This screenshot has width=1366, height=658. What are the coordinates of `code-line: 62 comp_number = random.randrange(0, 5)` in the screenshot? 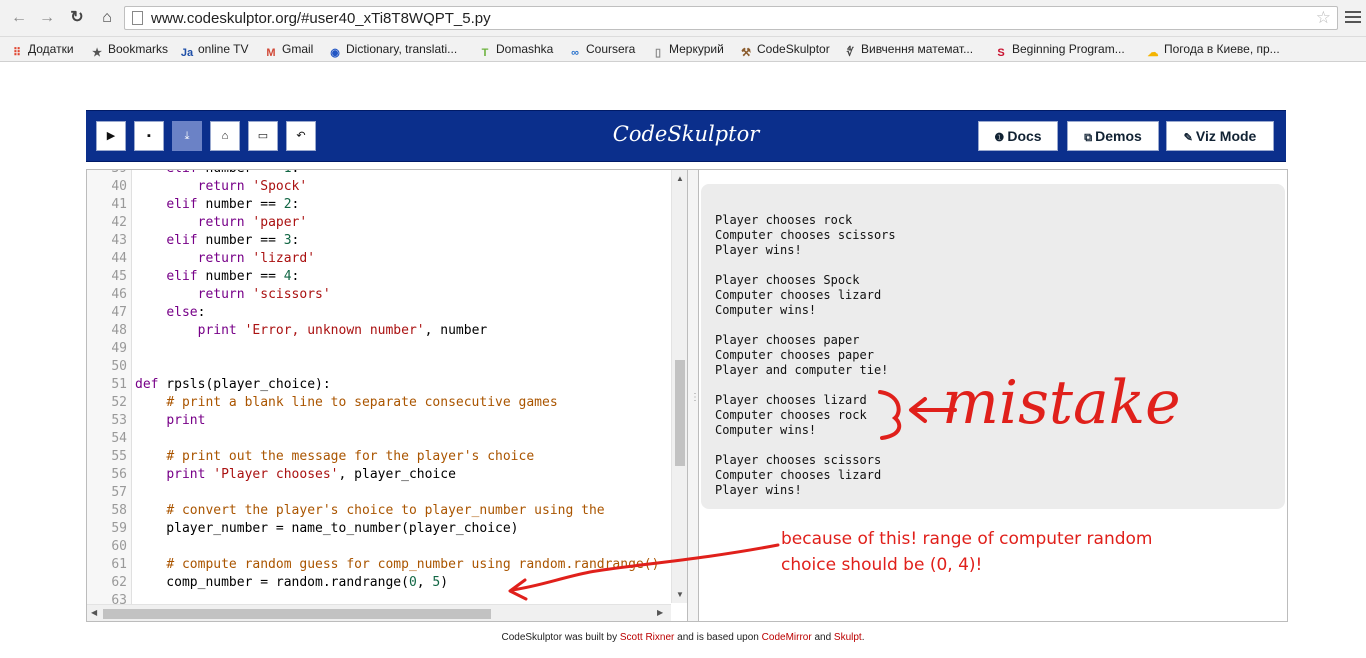 It's located at (377, 583).